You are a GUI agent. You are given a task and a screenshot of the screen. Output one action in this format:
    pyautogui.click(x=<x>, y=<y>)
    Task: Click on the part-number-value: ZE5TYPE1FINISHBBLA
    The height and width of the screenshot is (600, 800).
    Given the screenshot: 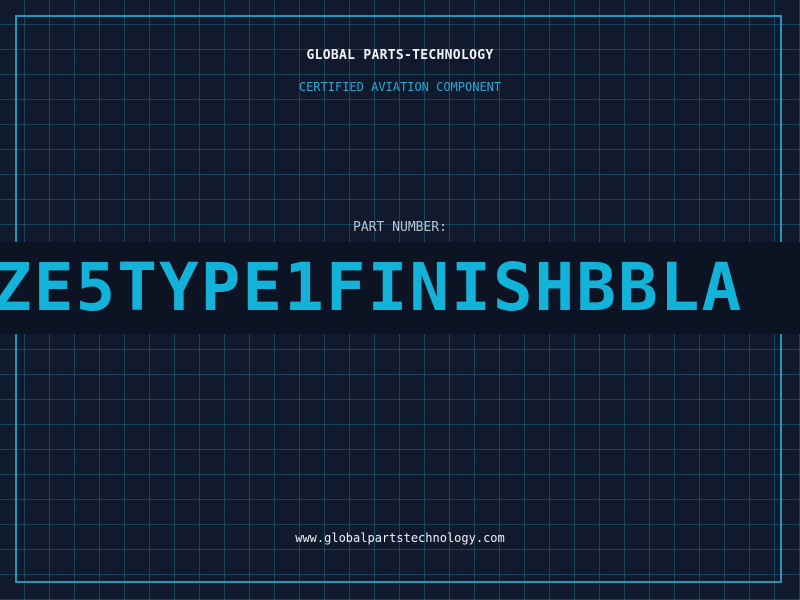 What is the action you would take?
    pyautogui.click(x=372, y=287)
    